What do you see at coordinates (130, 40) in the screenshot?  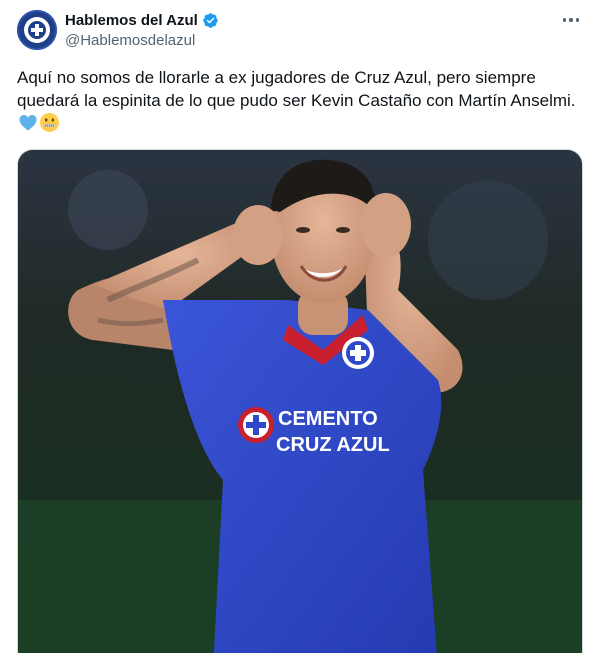 I see `author-handle: @Hablemosdelazul` at bounding box center [130, 40].